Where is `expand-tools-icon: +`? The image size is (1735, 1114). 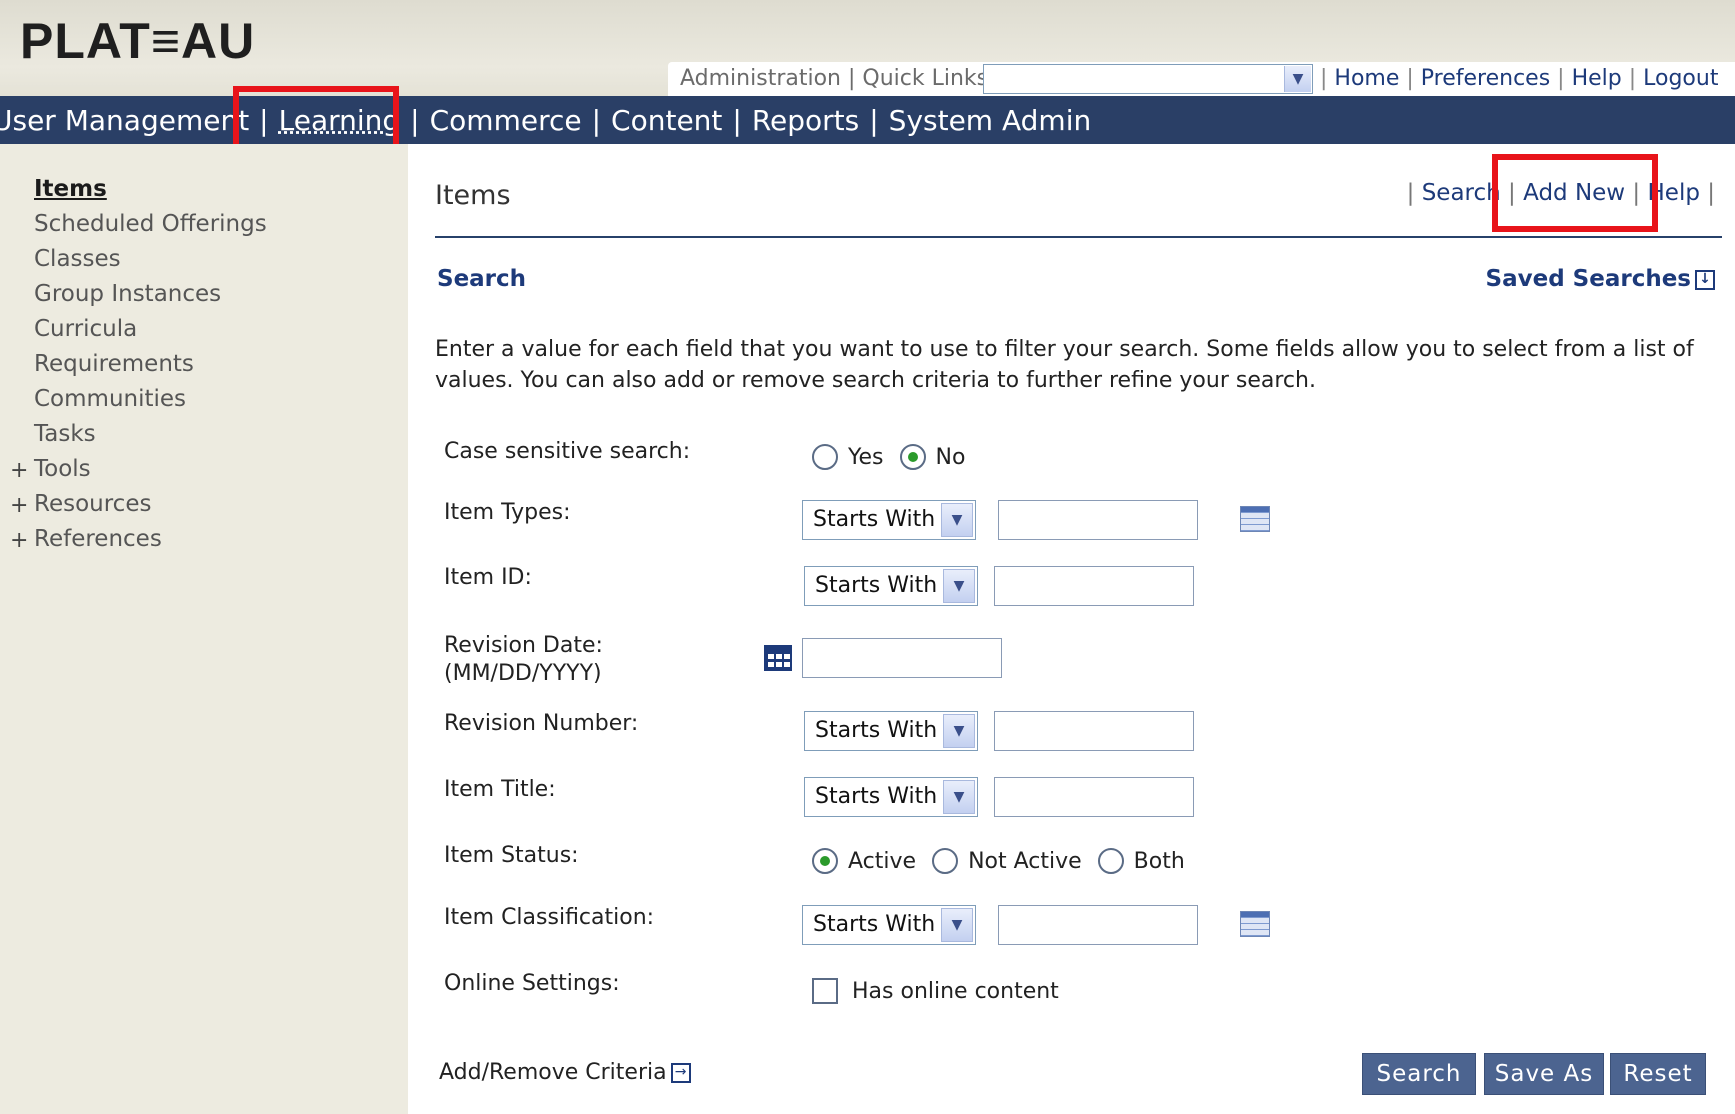 expand-tools-icon: + is located at coordinates (19, 470).